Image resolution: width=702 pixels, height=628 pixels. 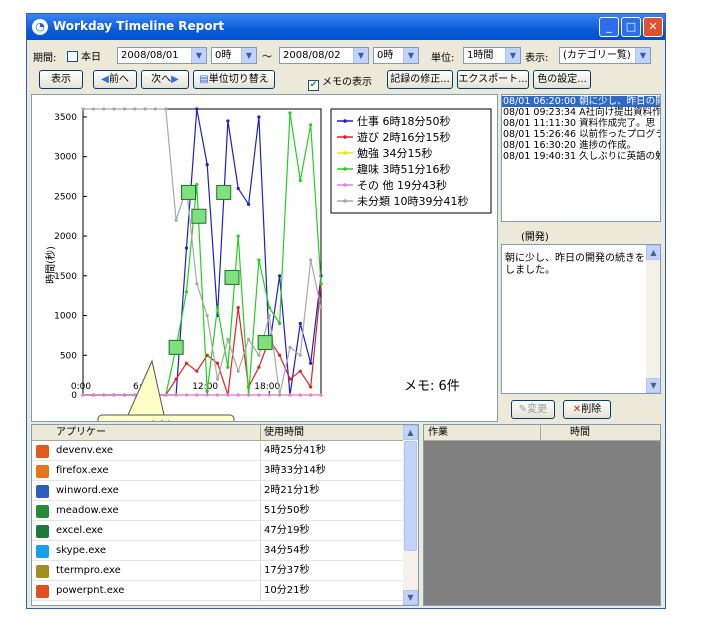 I want to click on y-tick-label: 3500, so click(x=65, y=118).